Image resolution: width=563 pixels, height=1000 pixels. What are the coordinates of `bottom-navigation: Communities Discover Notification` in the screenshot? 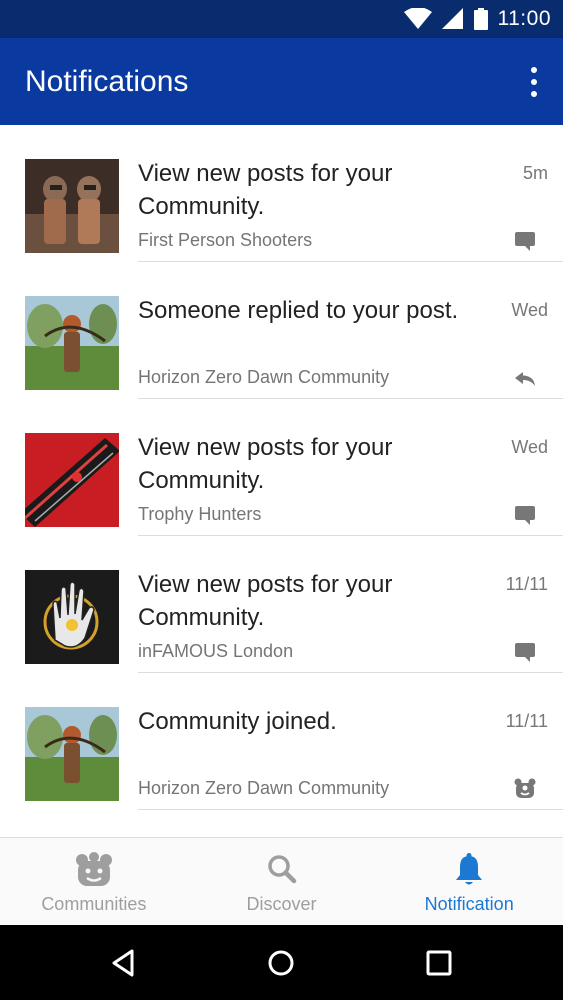 It's located at (281, 881).